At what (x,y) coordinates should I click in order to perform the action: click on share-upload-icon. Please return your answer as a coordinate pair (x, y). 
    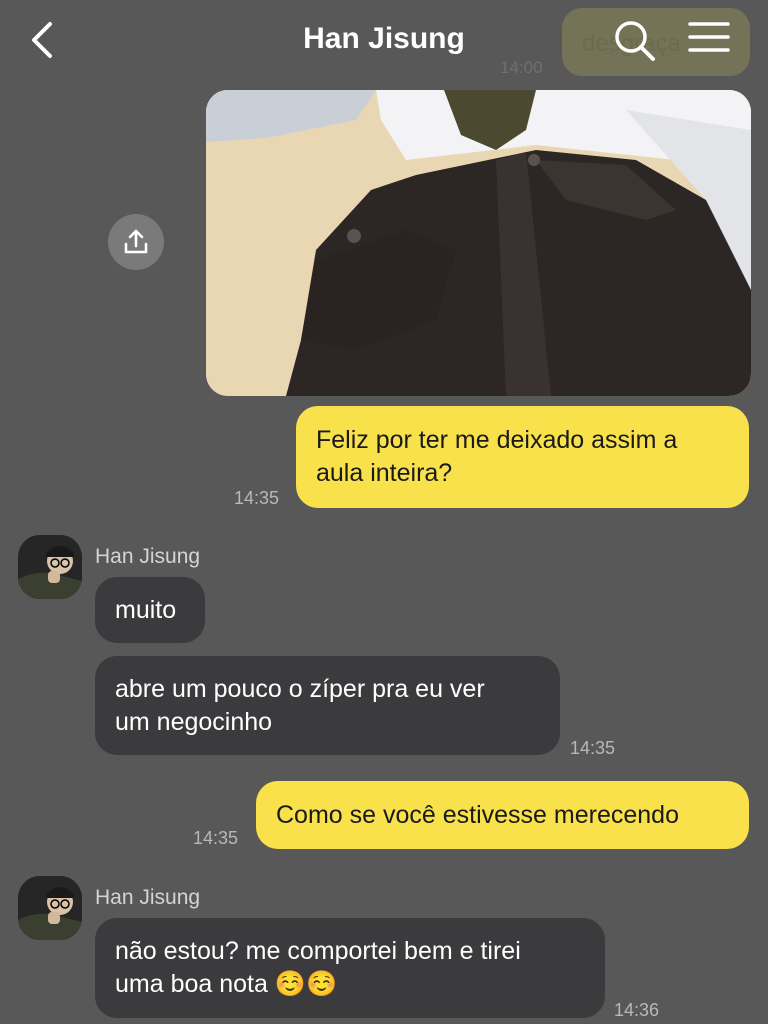
    Looking at the image, I should click on (136, 241).